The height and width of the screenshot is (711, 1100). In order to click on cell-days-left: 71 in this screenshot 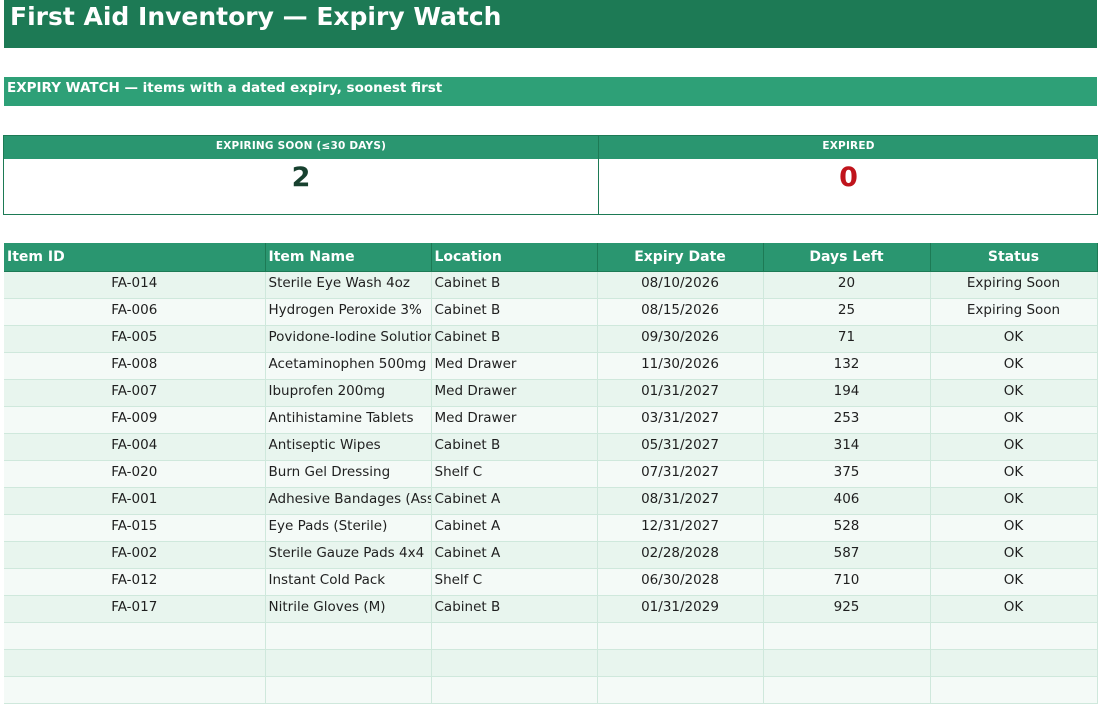, I will do `click(847, 339)`.